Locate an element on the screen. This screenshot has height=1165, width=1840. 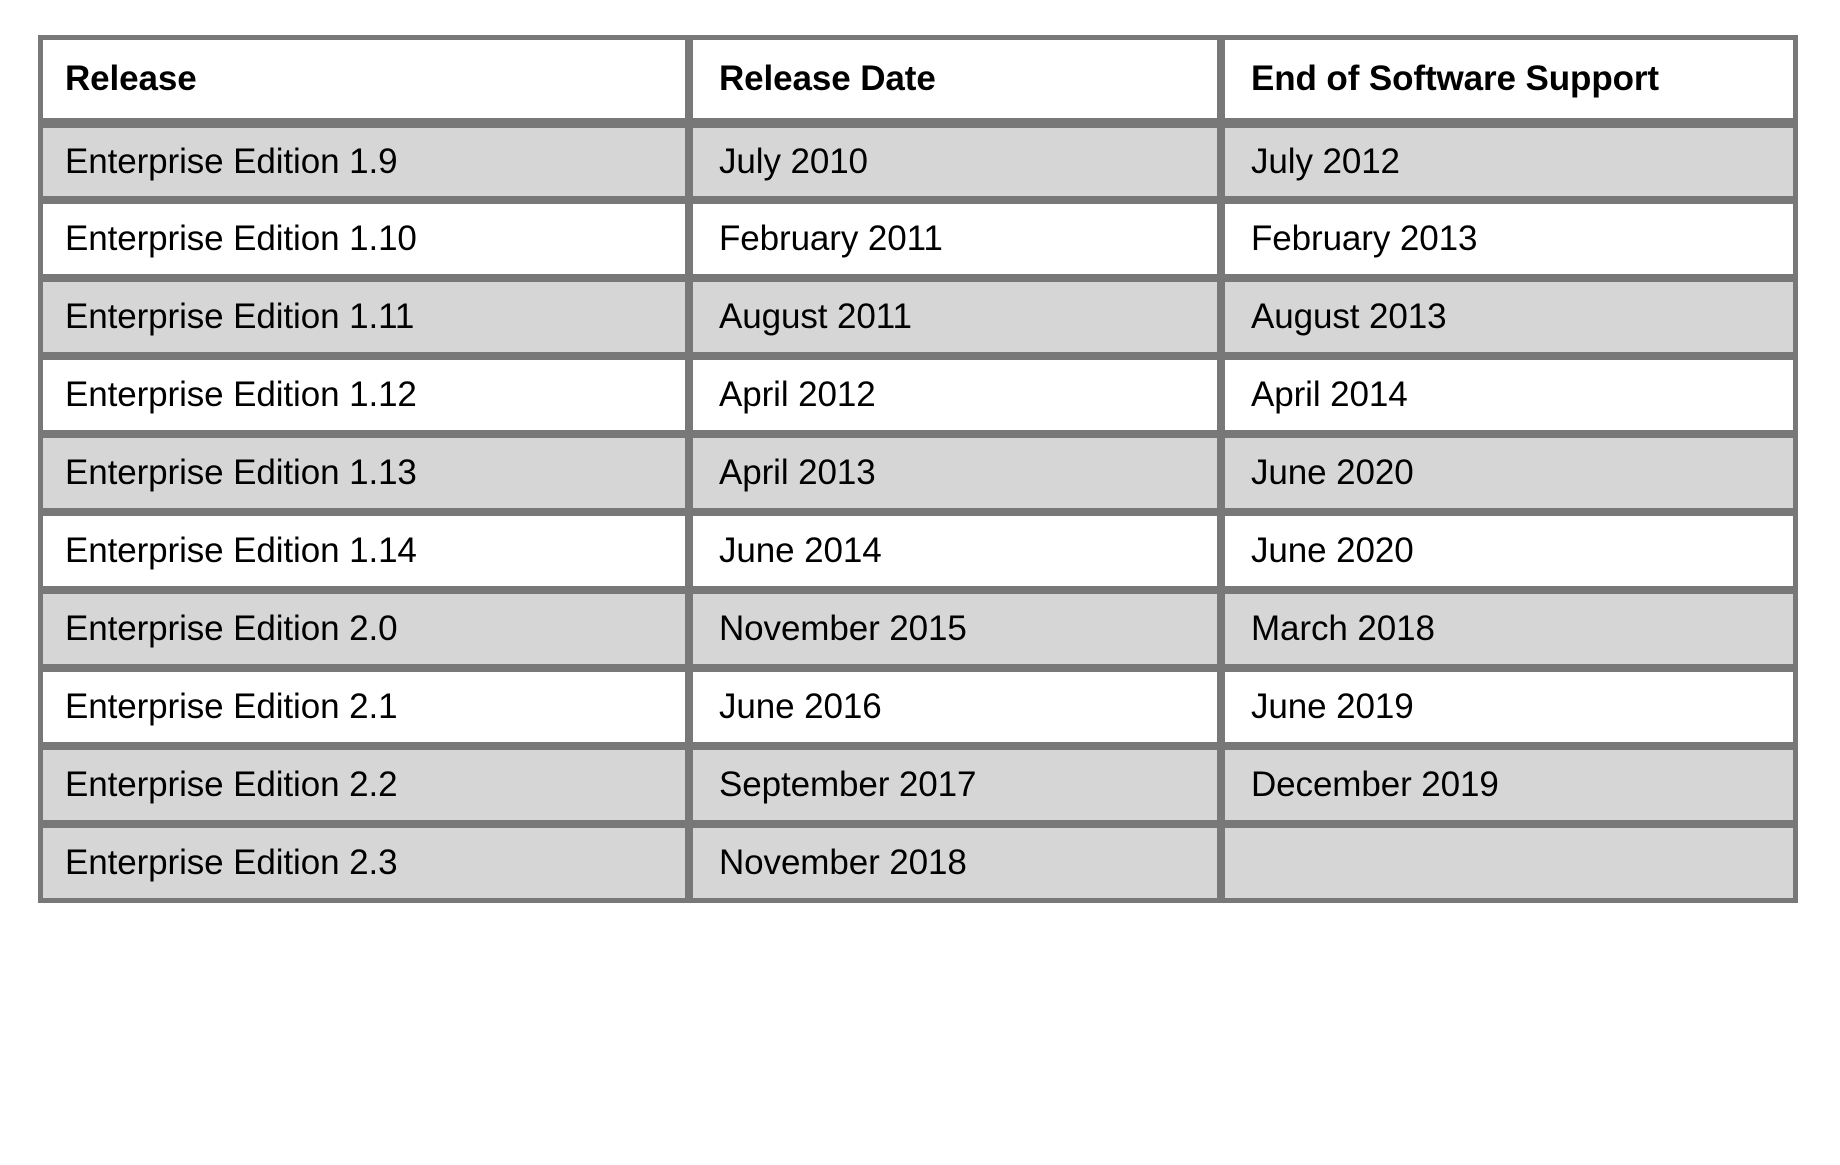
cell-end-of-support is located at coordinates (1510, 864).